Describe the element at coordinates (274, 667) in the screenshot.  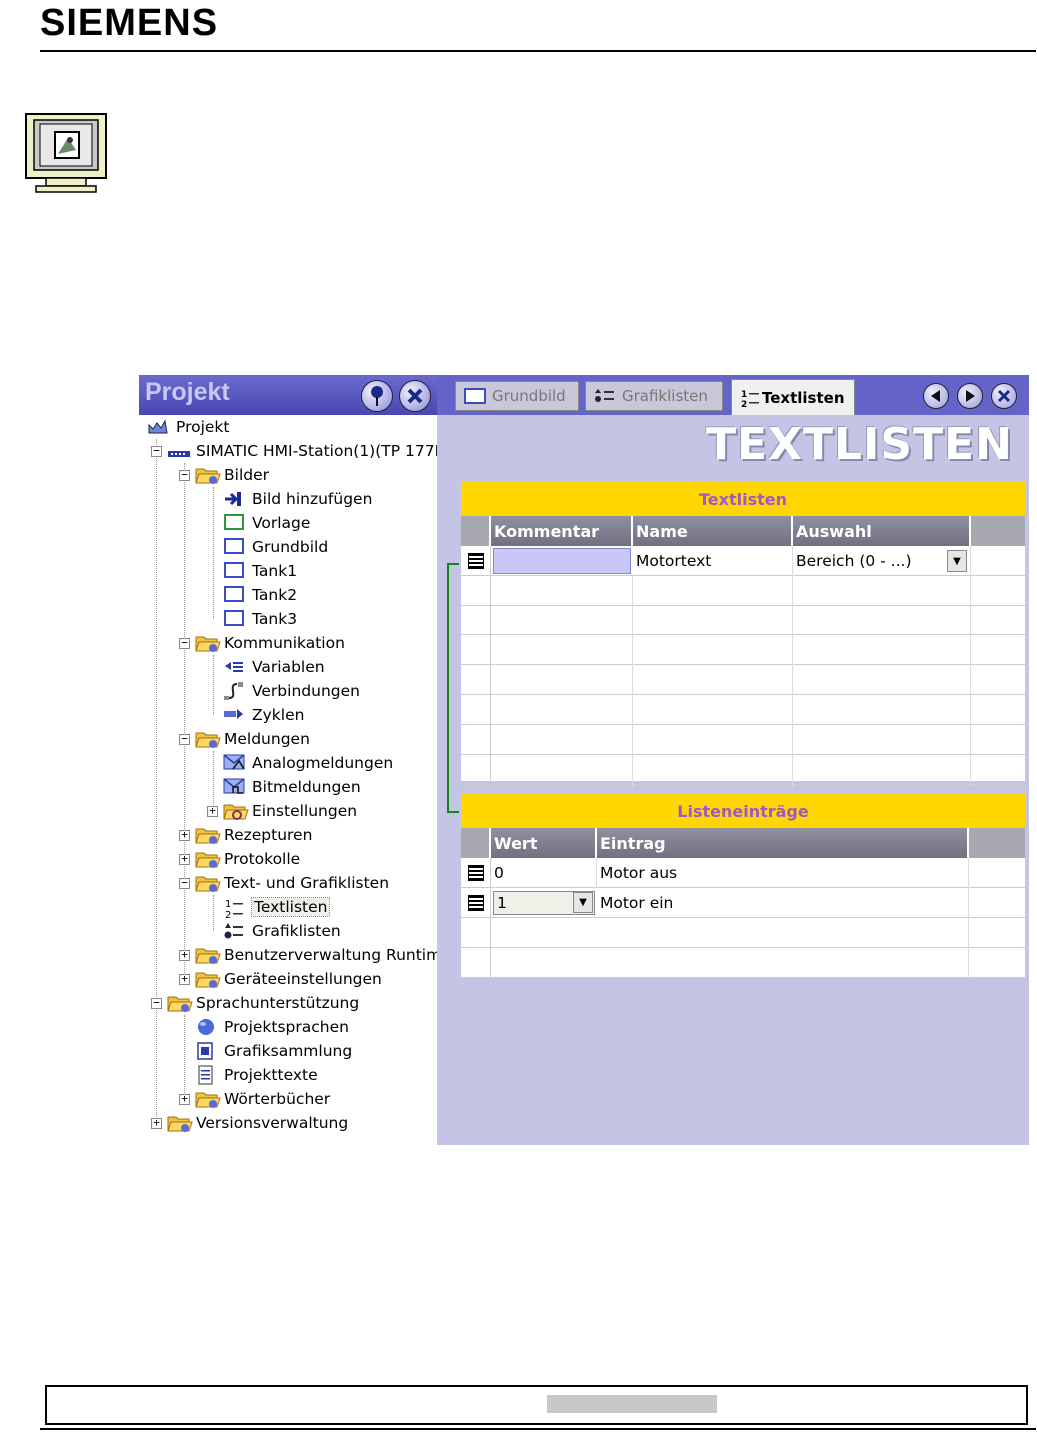
I see `tree-item: Variablen` at that location.